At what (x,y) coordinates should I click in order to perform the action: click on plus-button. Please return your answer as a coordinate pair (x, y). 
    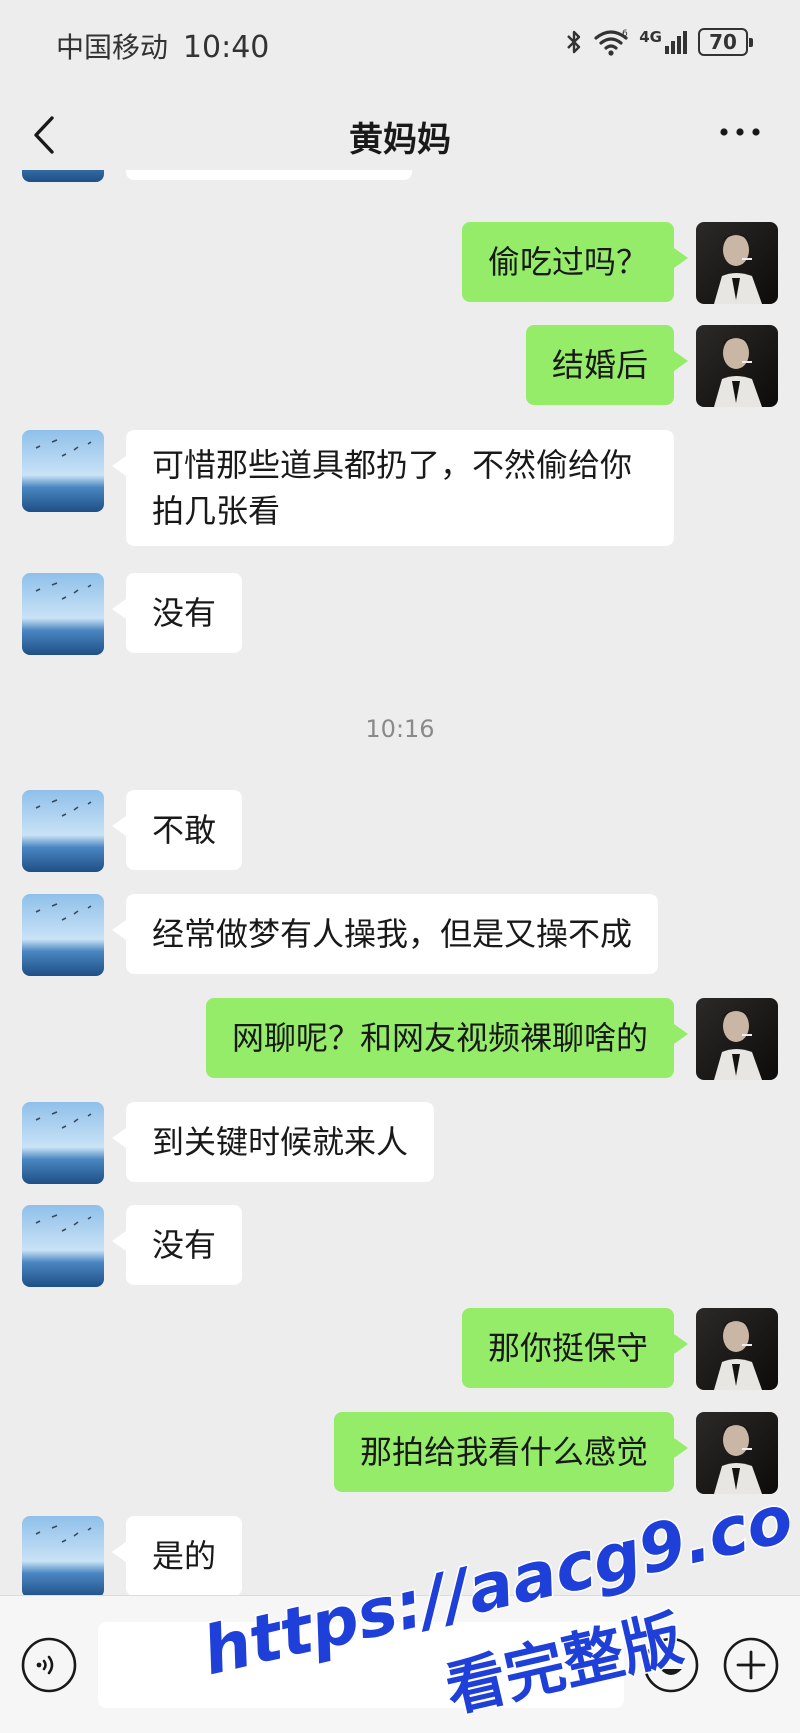
    Looking at the image, I should click on (751, 1665).